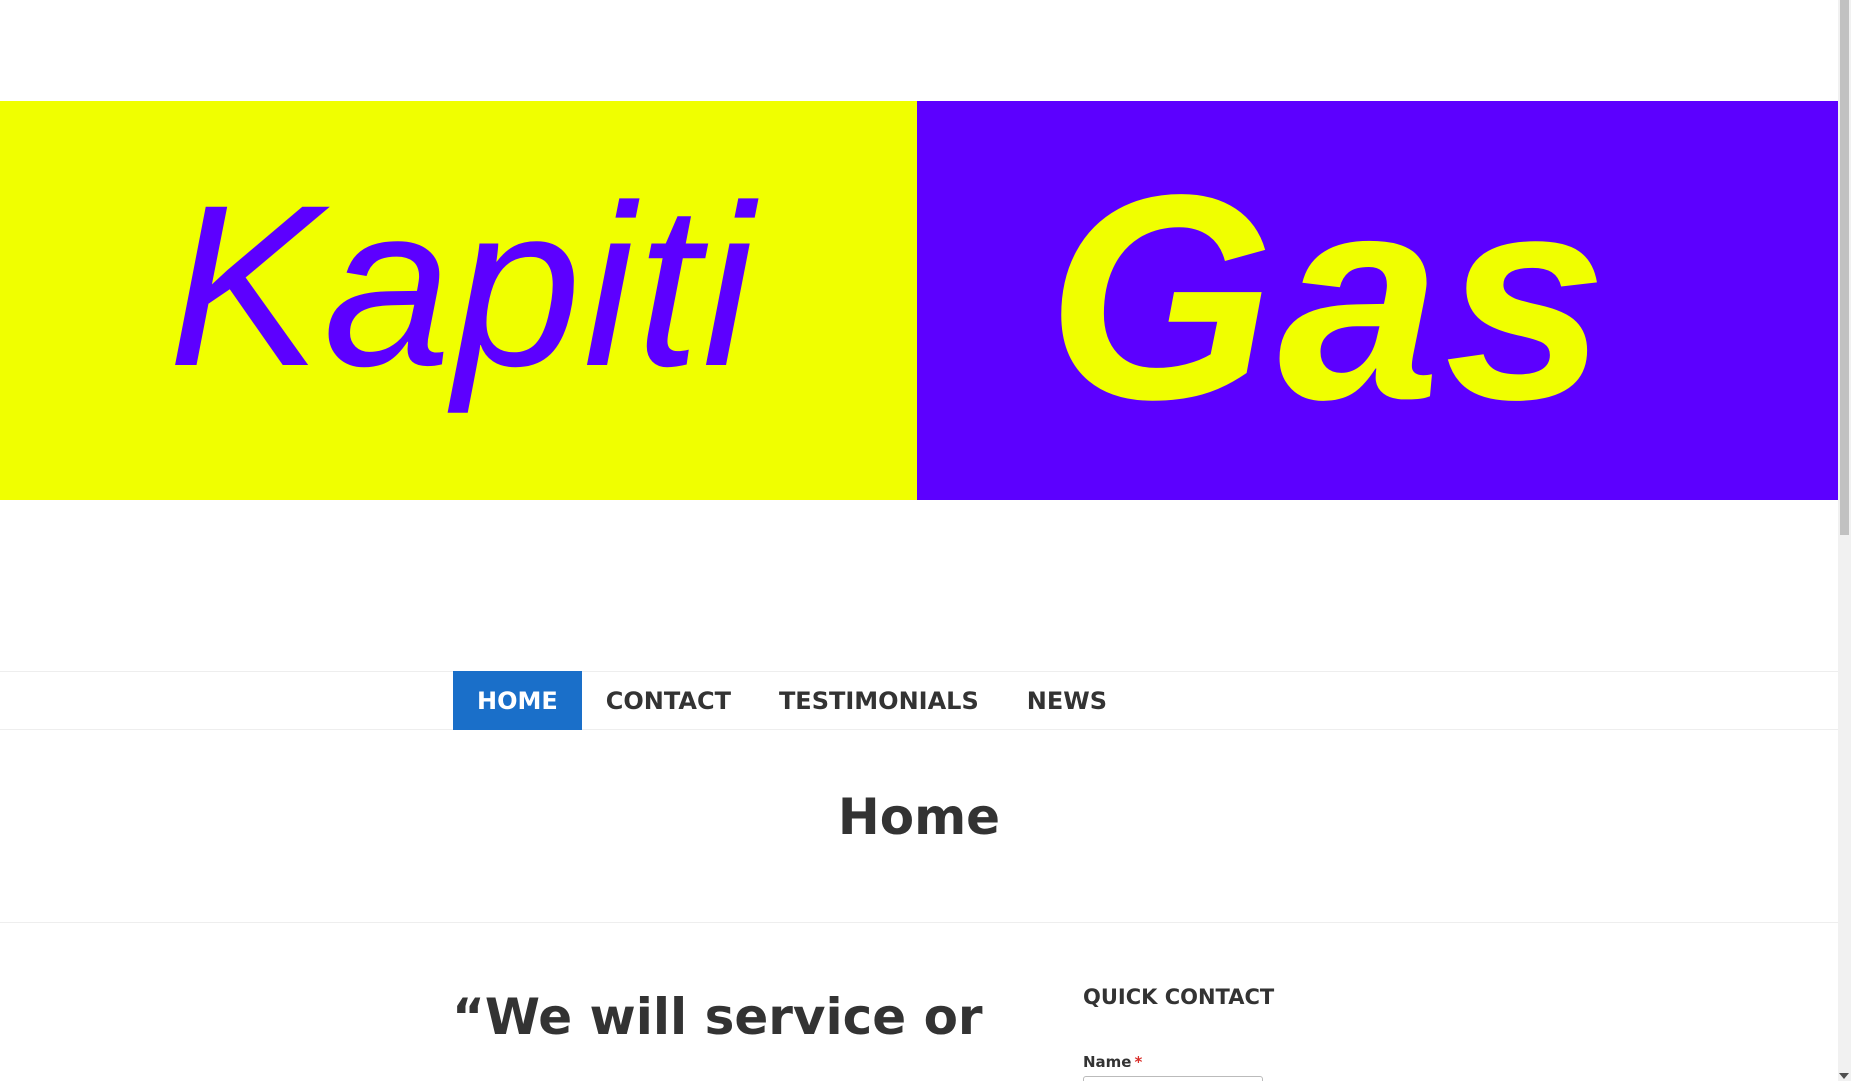 The width and height of the screenshot is (1851, 1081). Describe the element at coordinates (919, 817) in the screenshot. I see `page-title: Home` at that location.